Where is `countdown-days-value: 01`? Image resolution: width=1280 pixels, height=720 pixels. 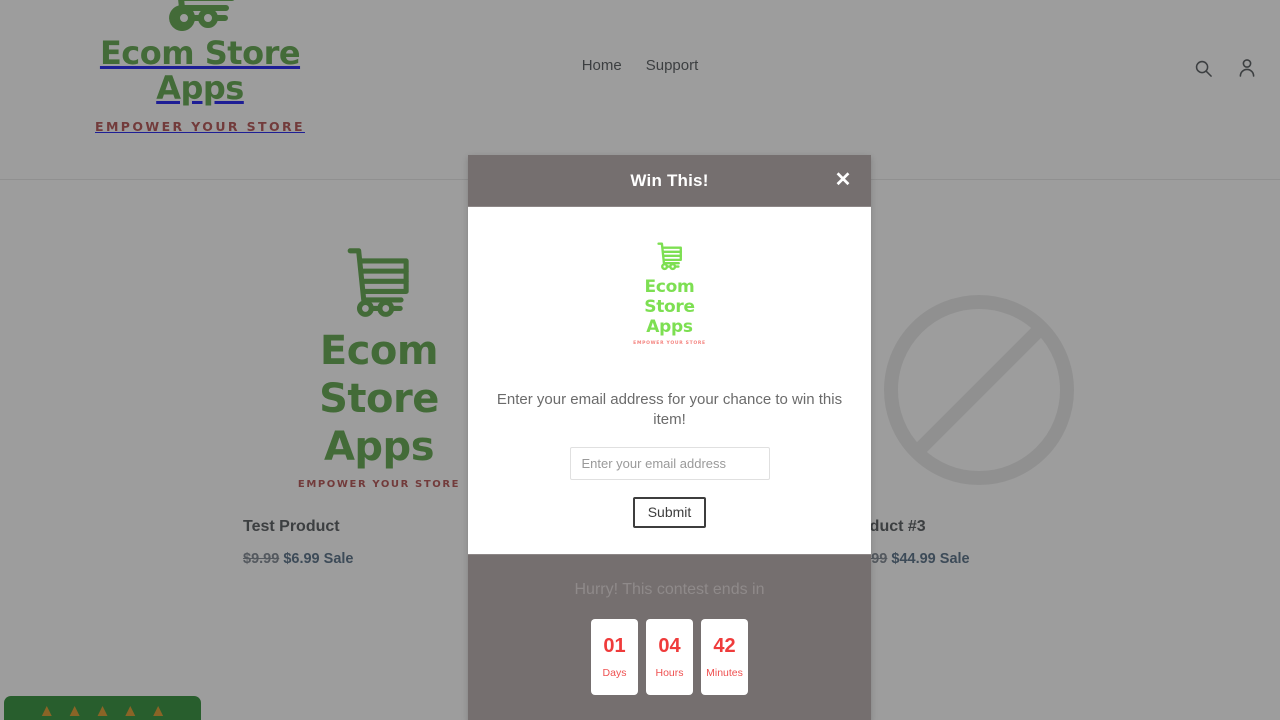 countdown-days-value: 01 is located at coordinates (614, 645).